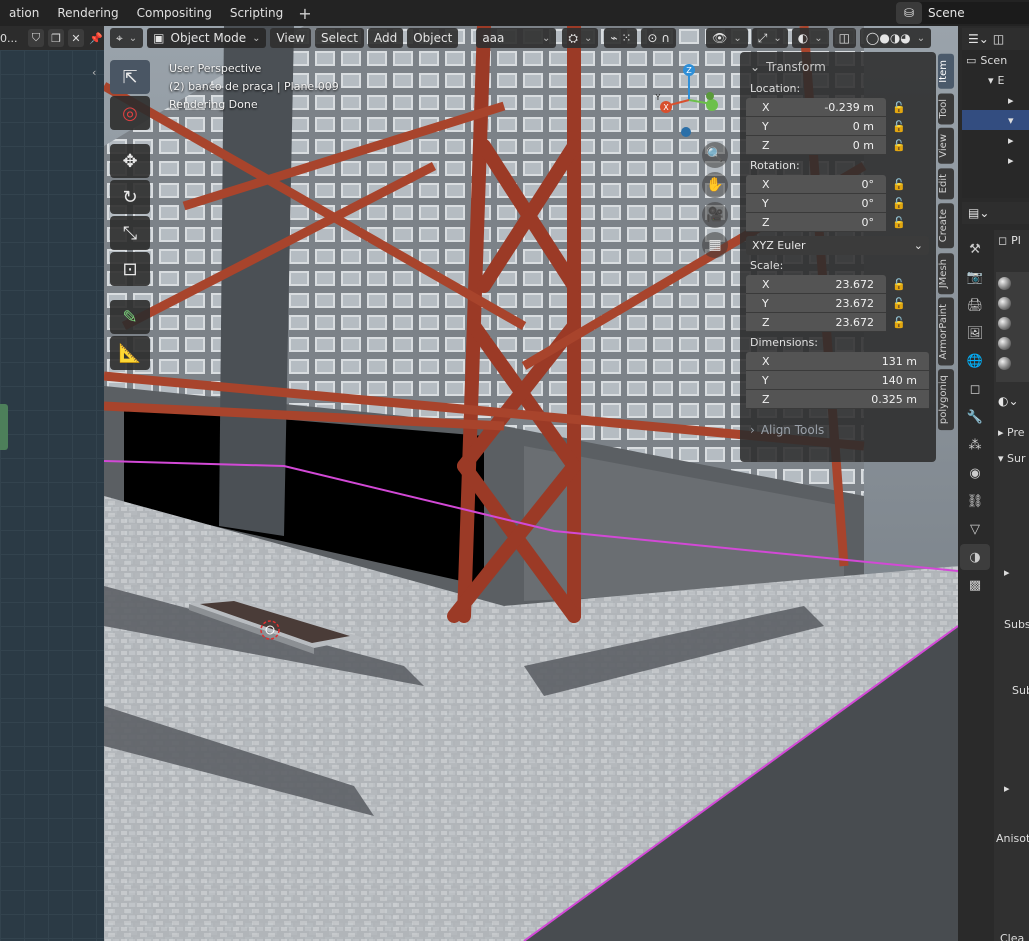 This screenshot has width=1029, height=941. I want to click on location-y-field: Y0 m, so click(816, 126).